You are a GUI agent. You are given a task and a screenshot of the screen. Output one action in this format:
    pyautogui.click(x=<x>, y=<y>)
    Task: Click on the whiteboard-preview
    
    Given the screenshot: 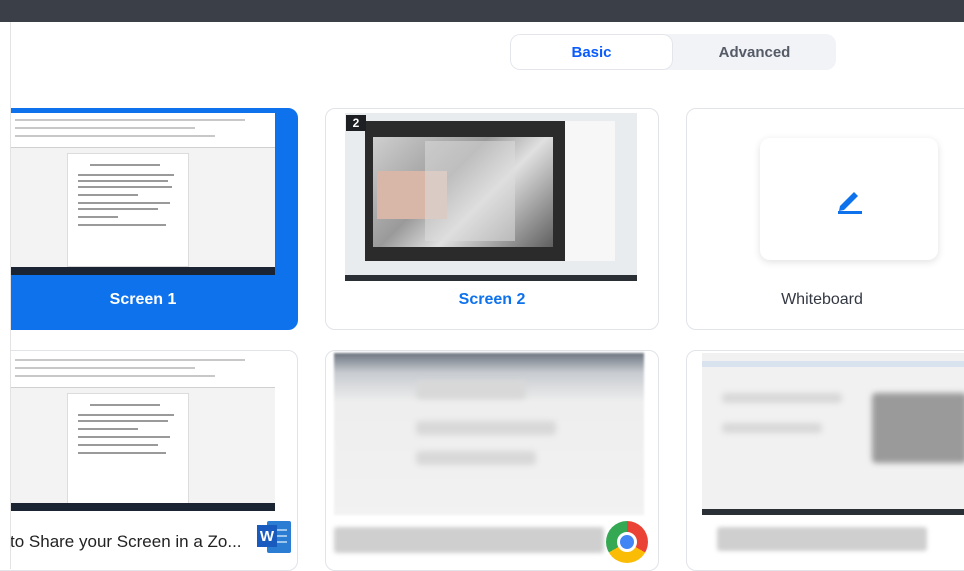 What is the action you would take?
    pyautogui.click(x=849, y=199)
    